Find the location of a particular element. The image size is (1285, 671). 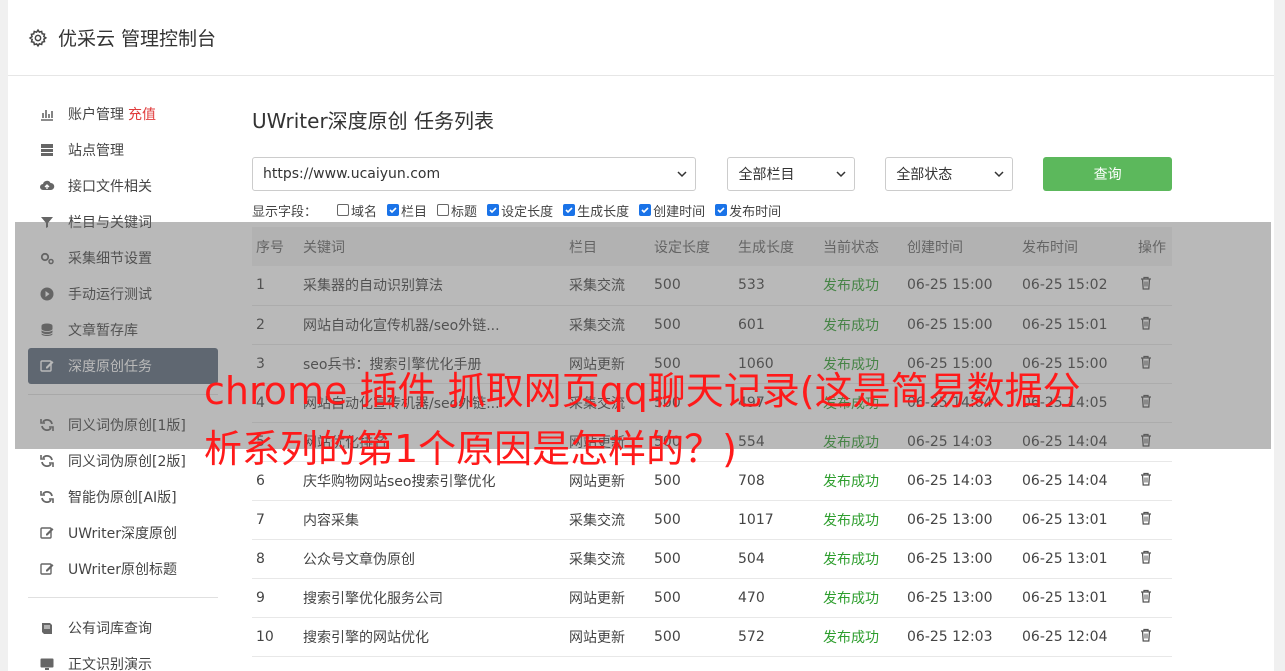

recharge-link: 充值 is located at coordinates (142, 114).